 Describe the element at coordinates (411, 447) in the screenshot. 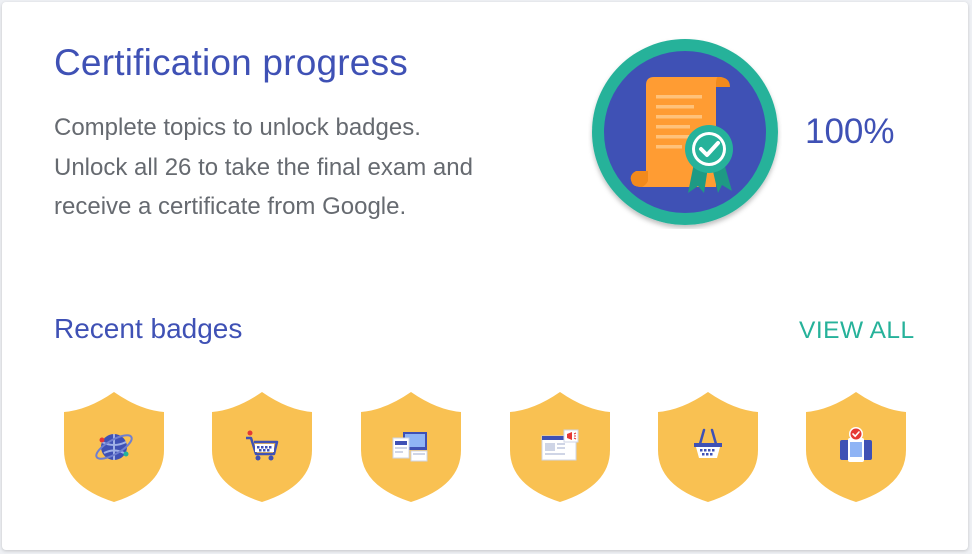

I see `badge-devices` at that location.